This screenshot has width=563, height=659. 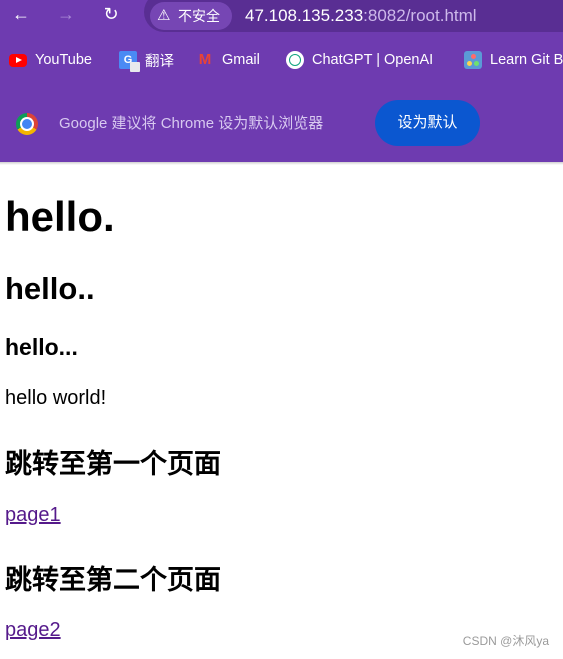 What do you see at coordinates (373, 60) in the screenshot?
I see `bookmark-label: ChatGPT | OpenAI` at bounding box center [373, 60].